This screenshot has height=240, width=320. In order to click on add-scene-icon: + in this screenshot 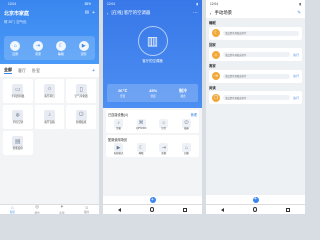, I will do `click(255, 199)`.